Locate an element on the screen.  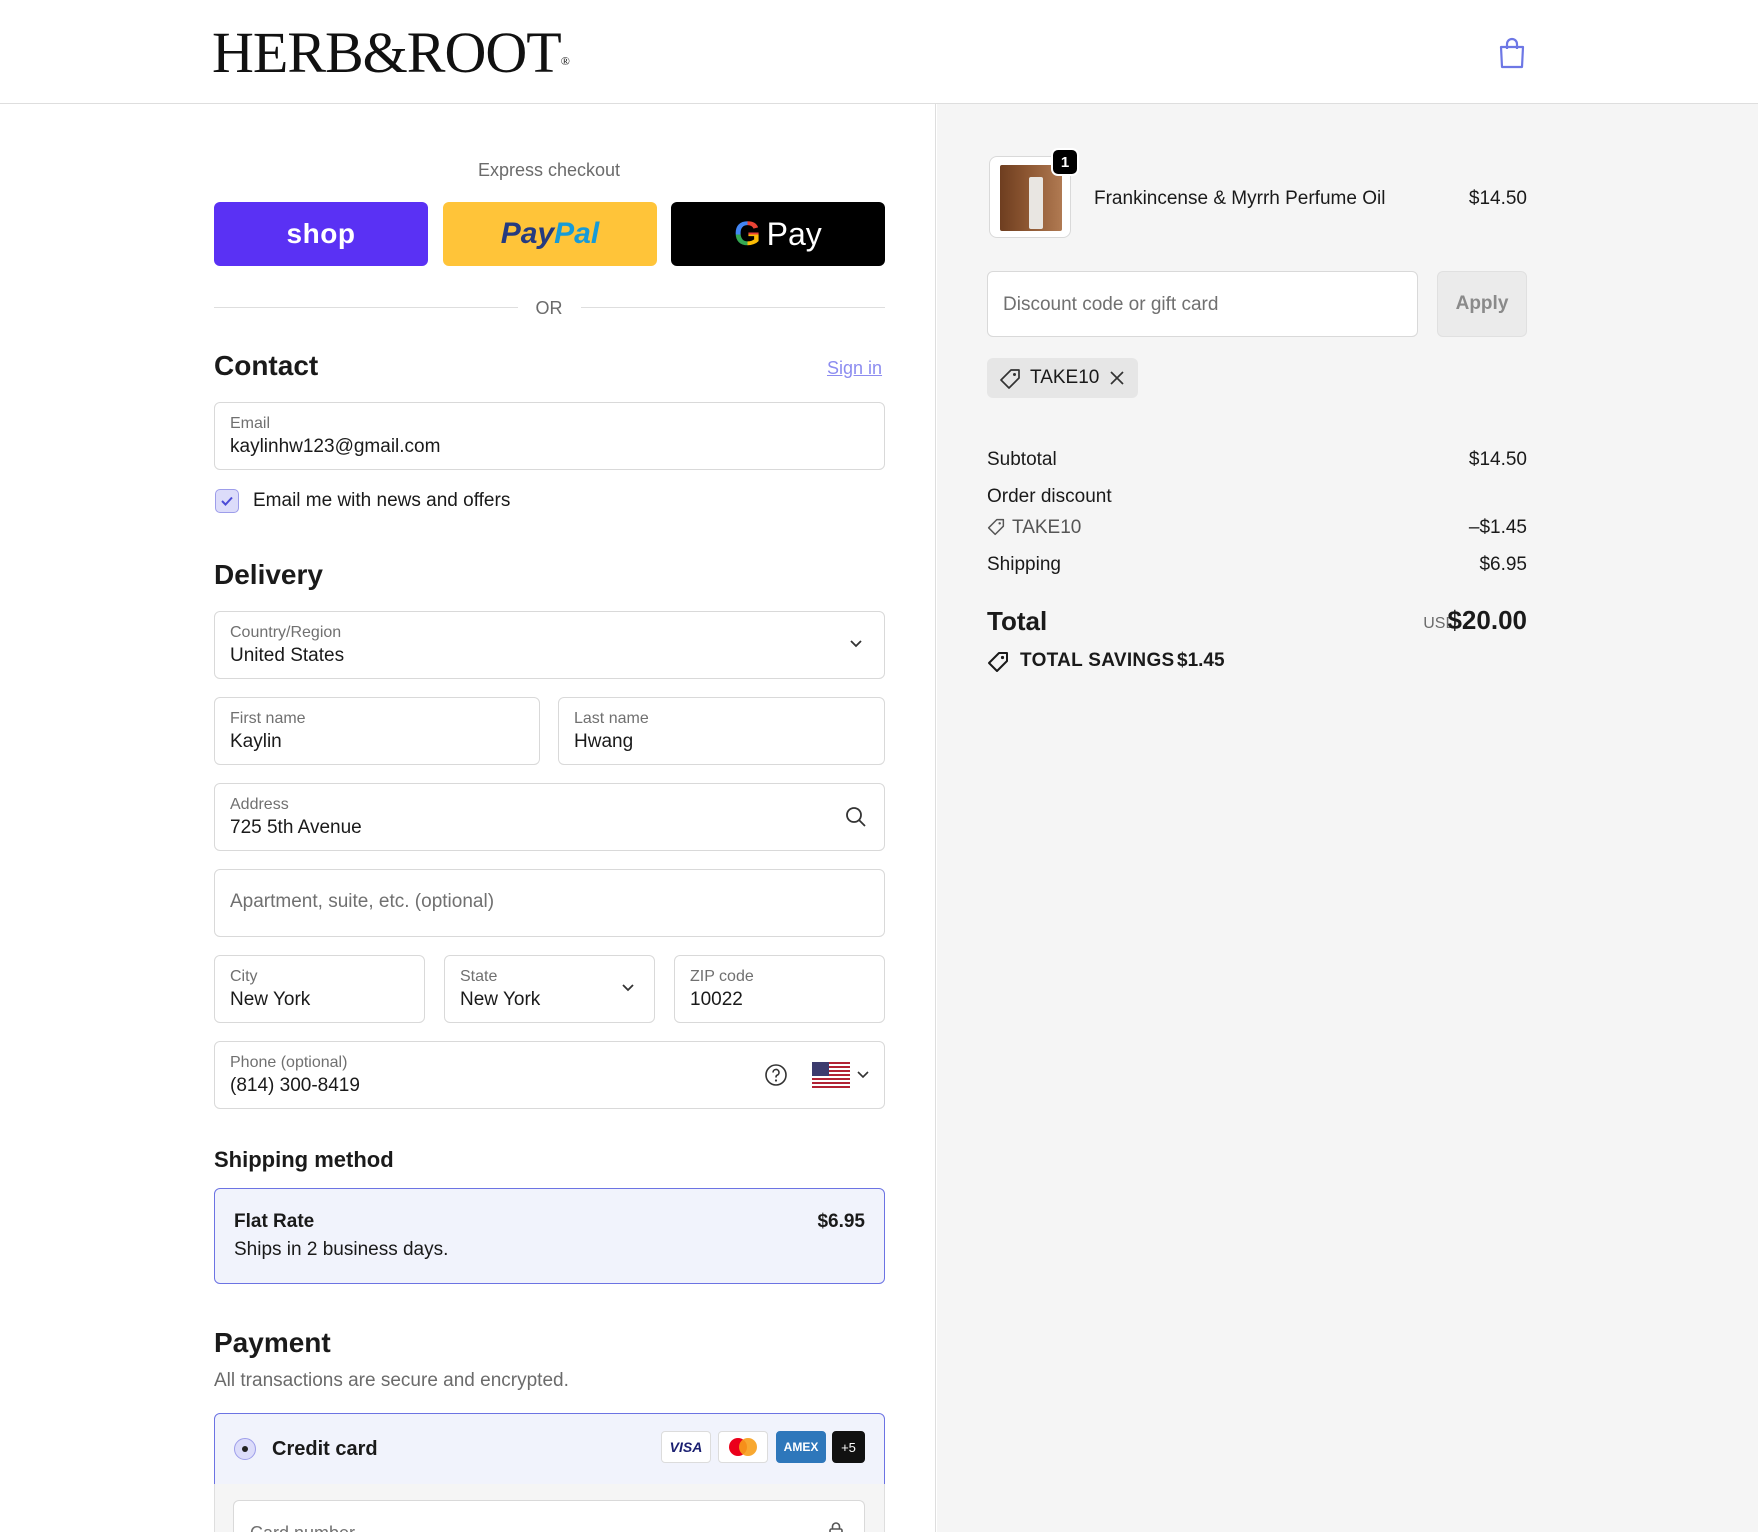
total-label: Total is located at coordinates (1017, 621).